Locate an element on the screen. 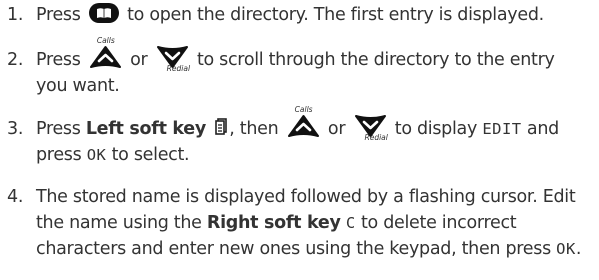 The image size is (599, 280). step-number: 4. is located at coordinates (15, 197).